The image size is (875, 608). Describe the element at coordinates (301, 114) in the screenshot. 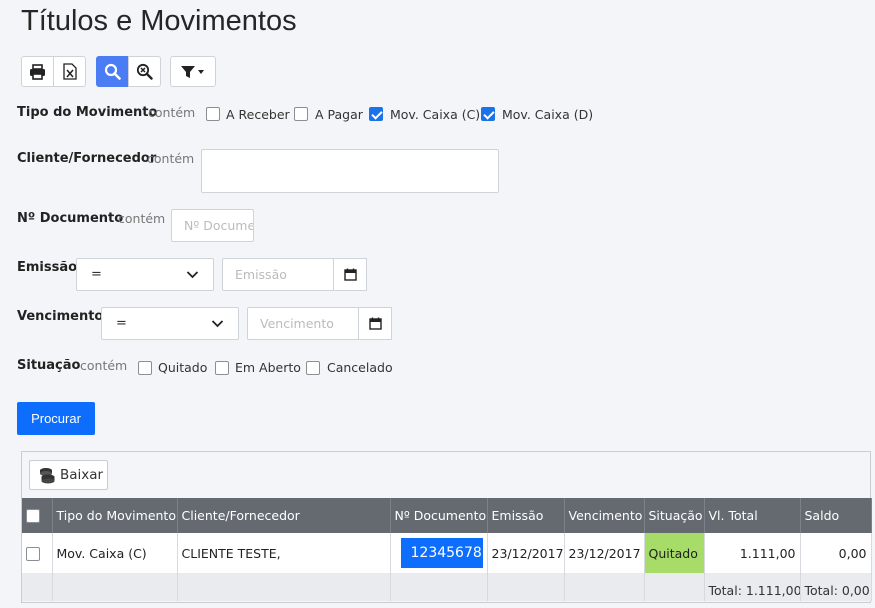

I see `checkbox-a-pagar` at that location.